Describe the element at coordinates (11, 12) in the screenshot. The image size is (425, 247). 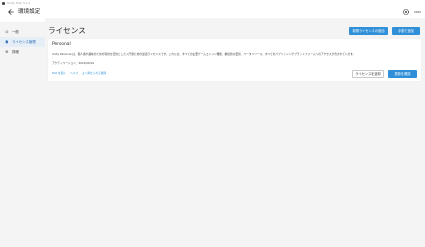
I see `back-arrow-icon` at that location.